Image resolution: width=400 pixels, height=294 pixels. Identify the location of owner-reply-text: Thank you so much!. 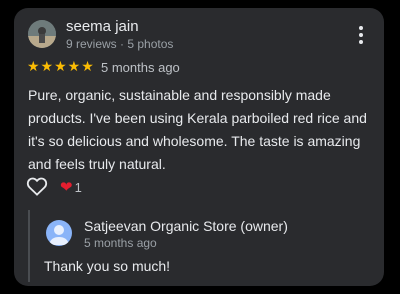
(107, 266).